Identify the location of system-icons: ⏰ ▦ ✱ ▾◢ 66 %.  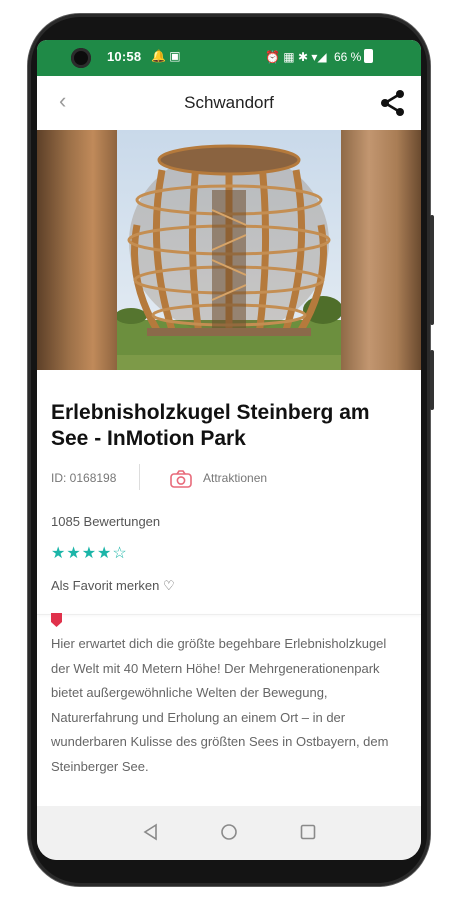
(319, 56).